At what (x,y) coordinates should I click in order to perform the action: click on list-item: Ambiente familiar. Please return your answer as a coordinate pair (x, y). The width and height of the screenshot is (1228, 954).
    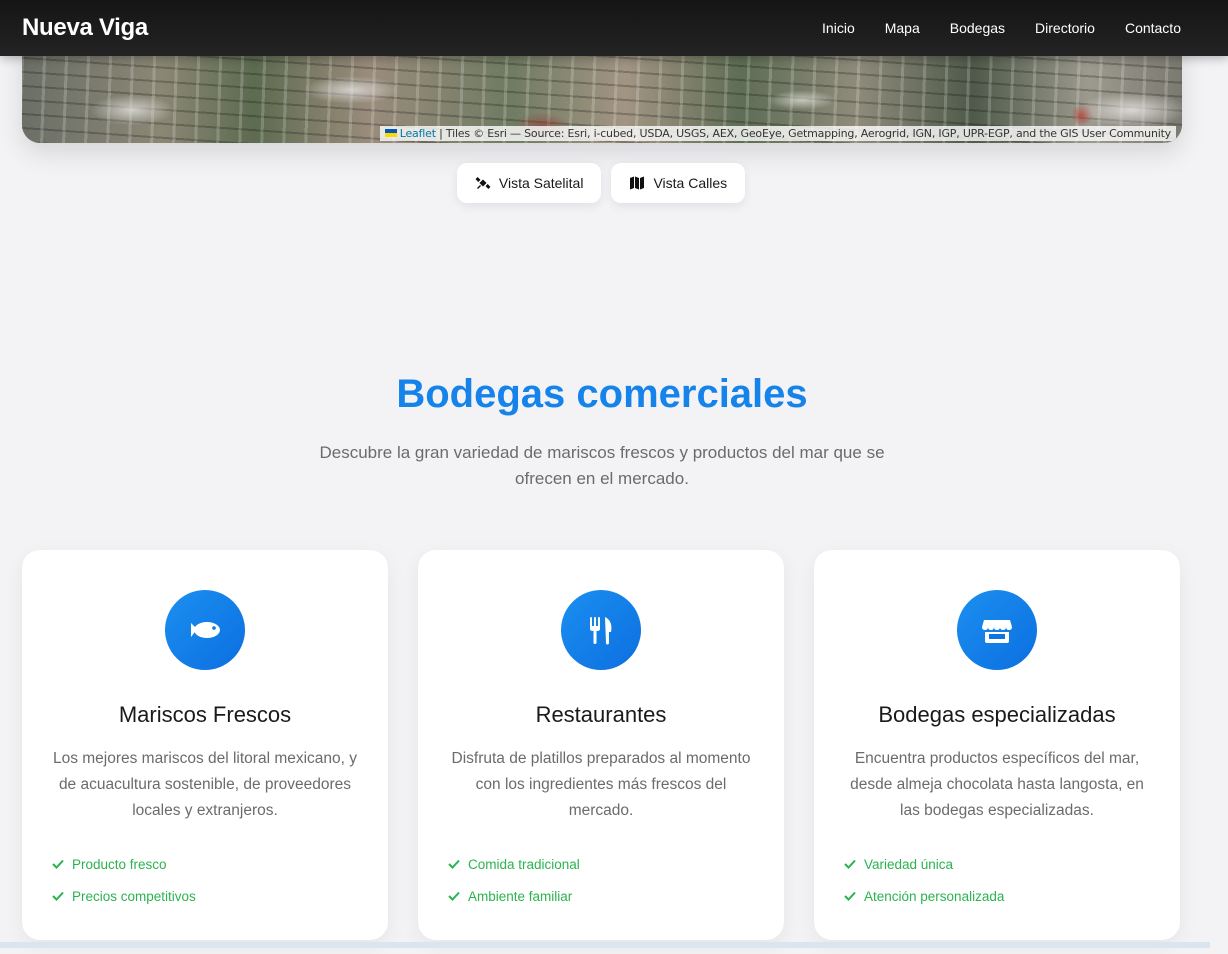
    Looking at the image, I should click on (514, 896).